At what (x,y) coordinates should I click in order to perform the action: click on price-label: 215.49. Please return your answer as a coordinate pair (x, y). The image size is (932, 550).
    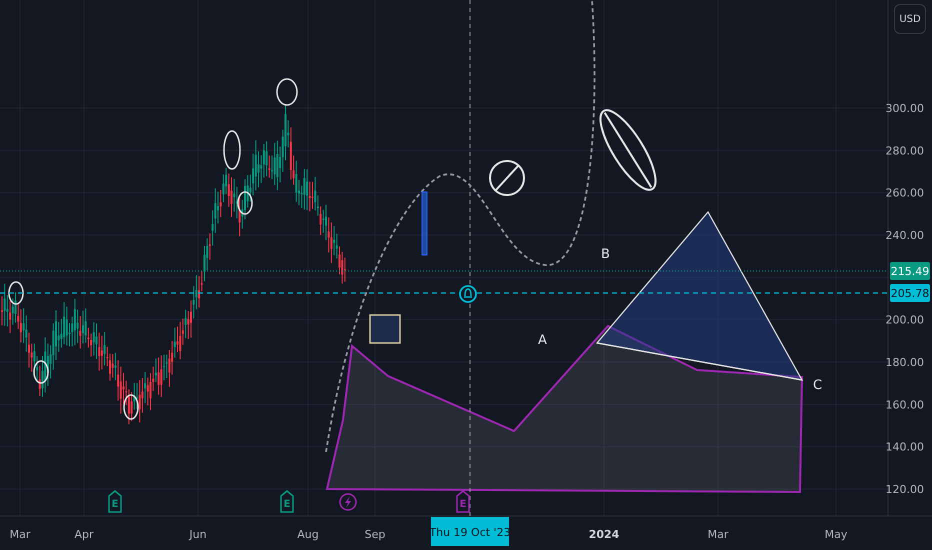
    Looking at the image, I should click on (910, 271).